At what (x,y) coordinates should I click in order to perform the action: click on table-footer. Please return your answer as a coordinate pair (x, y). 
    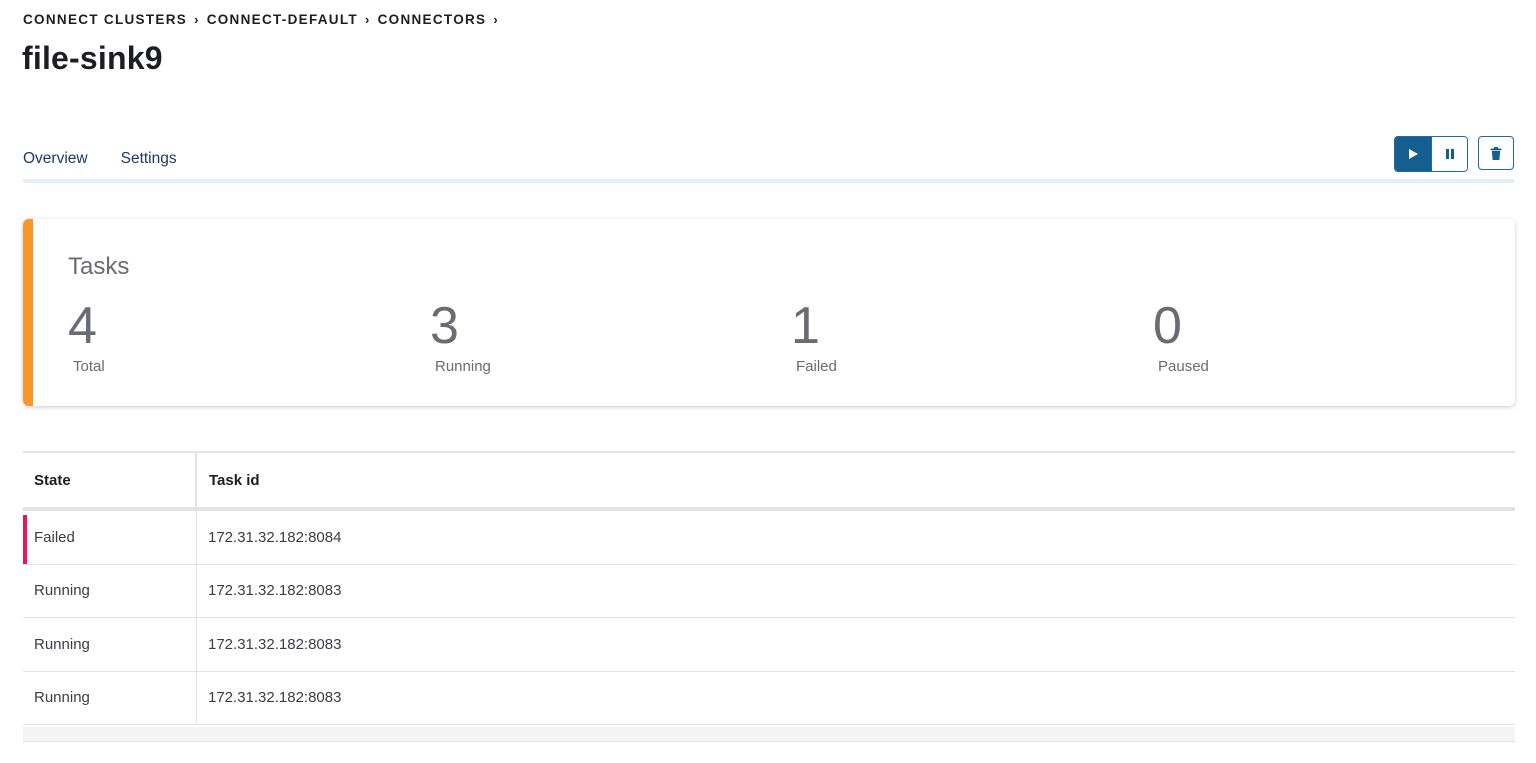
    Looking at the image, I should click on (769, 734).